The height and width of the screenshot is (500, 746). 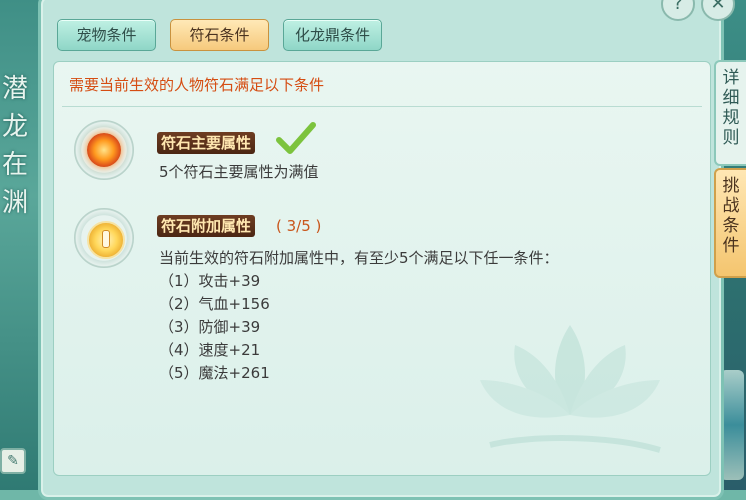 I want to click on panel-heading: 需要当前生效的人物符石满足以下条件, so click(x=197, y=85).